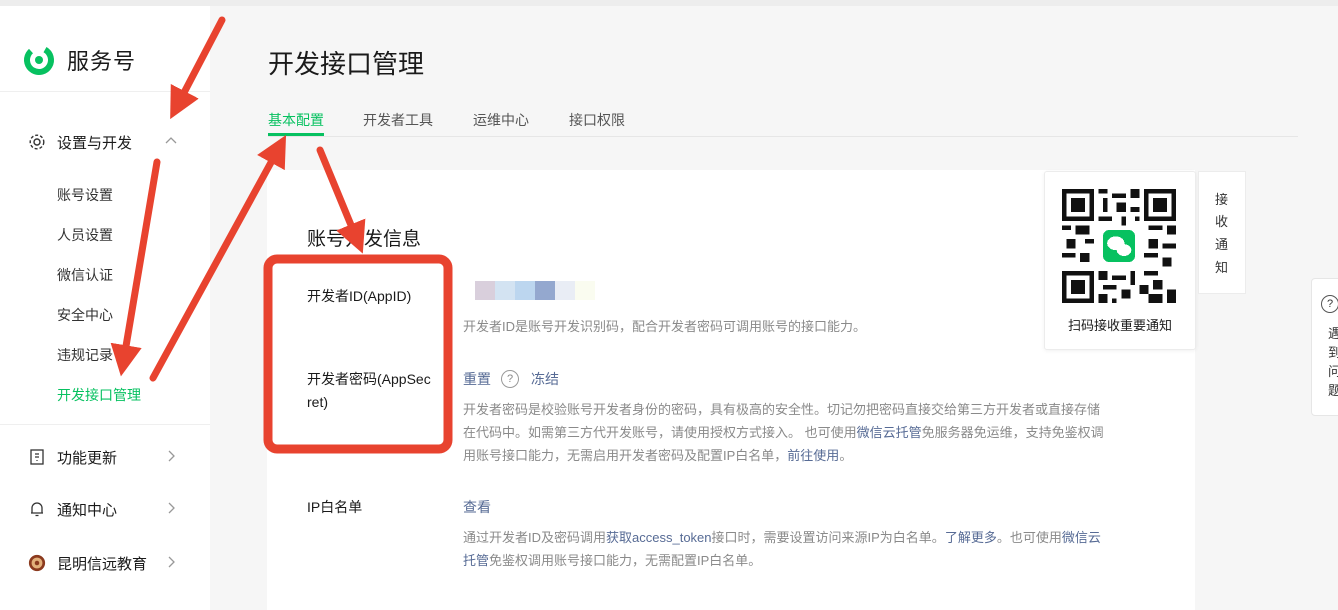 The image size is (1338, 610). I want to click on qr-notification-panel: 扫码接收重要通知, so click(1120, 260).